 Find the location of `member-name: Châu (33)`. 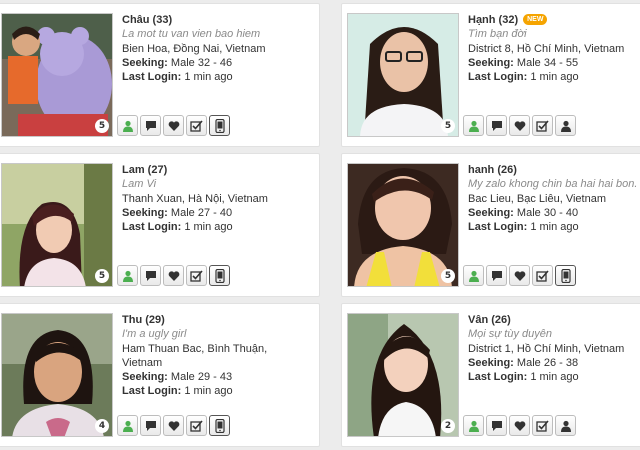

member-name: Châu (33) is located at coordinates (147, 20).